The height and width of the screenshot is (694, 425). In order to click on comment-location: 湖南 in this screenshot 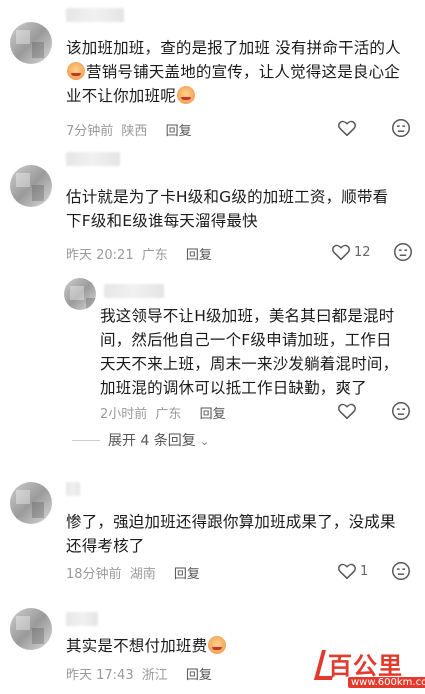, I will do `click(142, 574)`.